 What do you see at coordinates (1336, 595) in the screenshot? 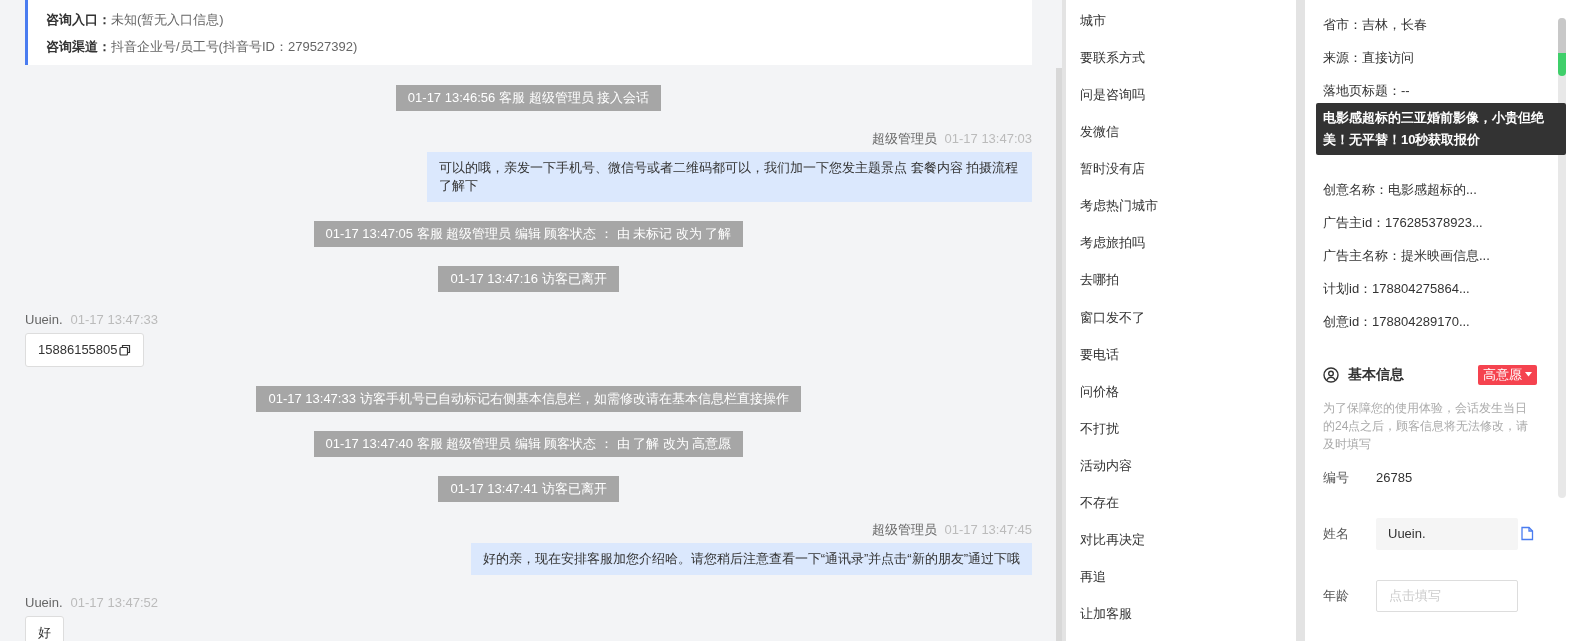
I see `field-label: 年龄` at bounding box center [1336, 595].